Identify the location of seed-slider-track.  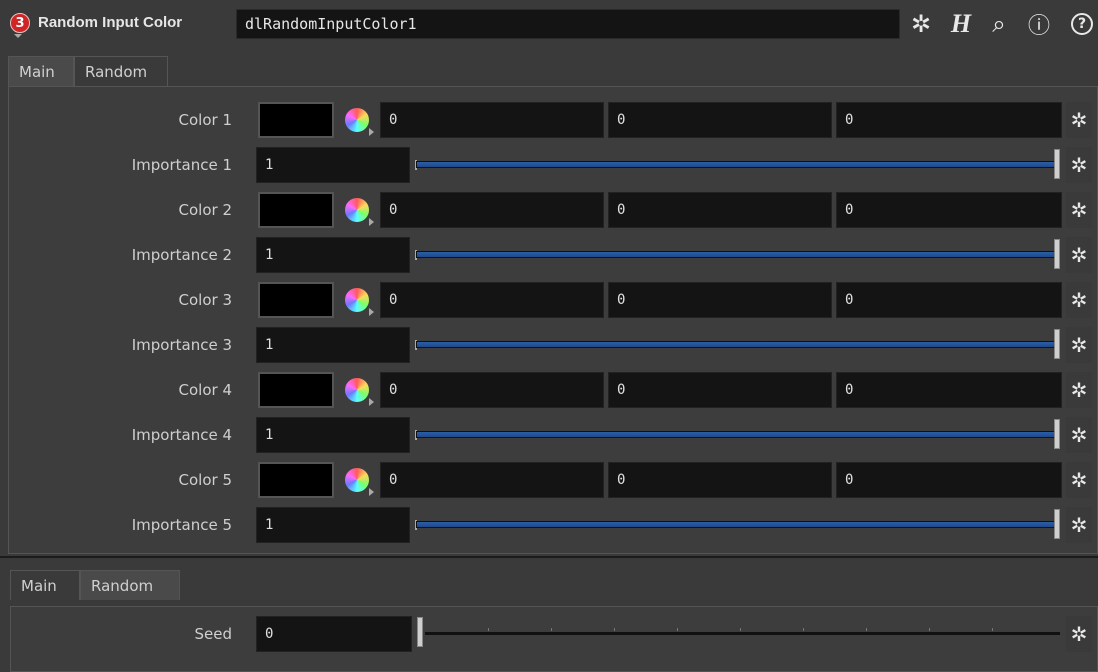
(742, 631).